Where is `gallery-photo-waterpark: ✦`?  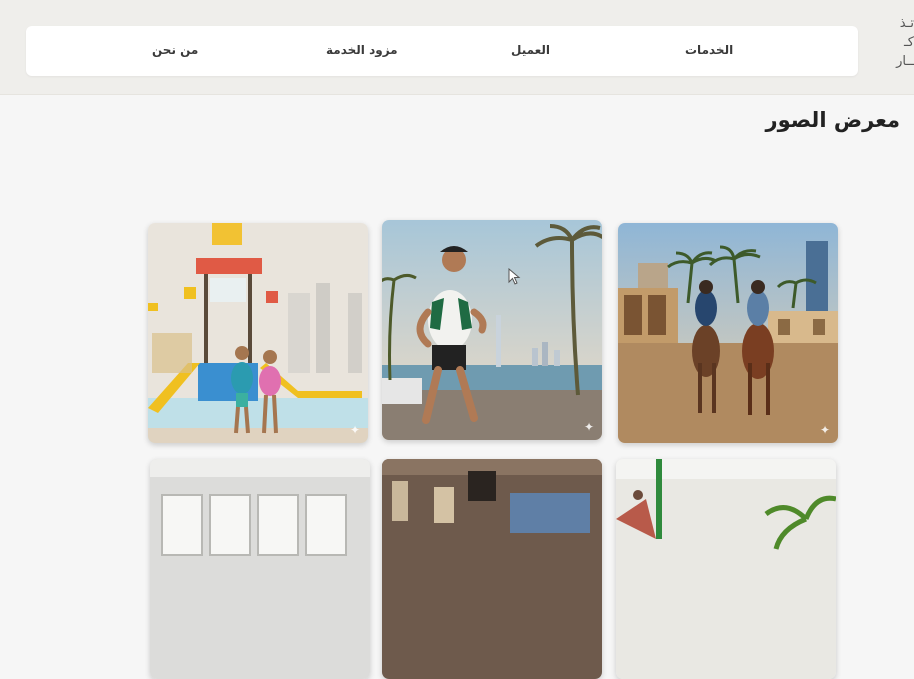 gallery-photo-waterpark: ✦ is located at coordinates (258, 333).